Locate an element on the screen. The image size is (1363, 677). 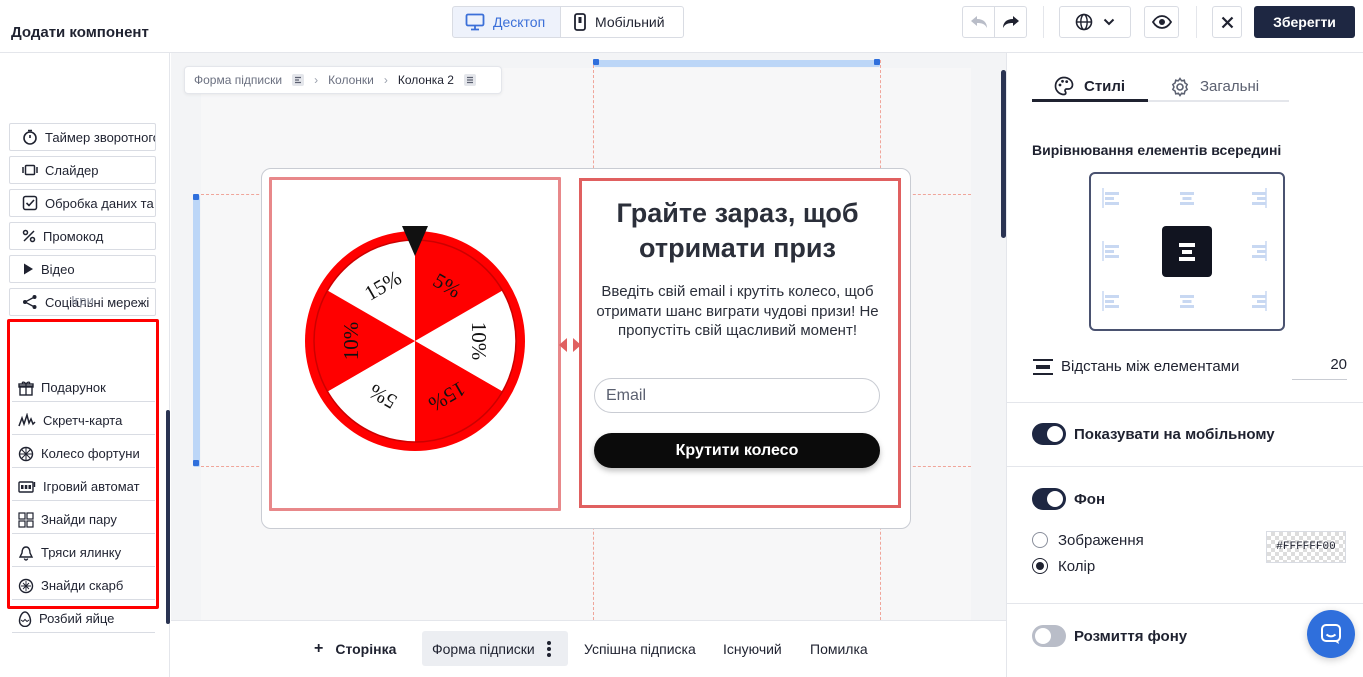
align-bottom-left-button is located at coordinates (1113, 301).